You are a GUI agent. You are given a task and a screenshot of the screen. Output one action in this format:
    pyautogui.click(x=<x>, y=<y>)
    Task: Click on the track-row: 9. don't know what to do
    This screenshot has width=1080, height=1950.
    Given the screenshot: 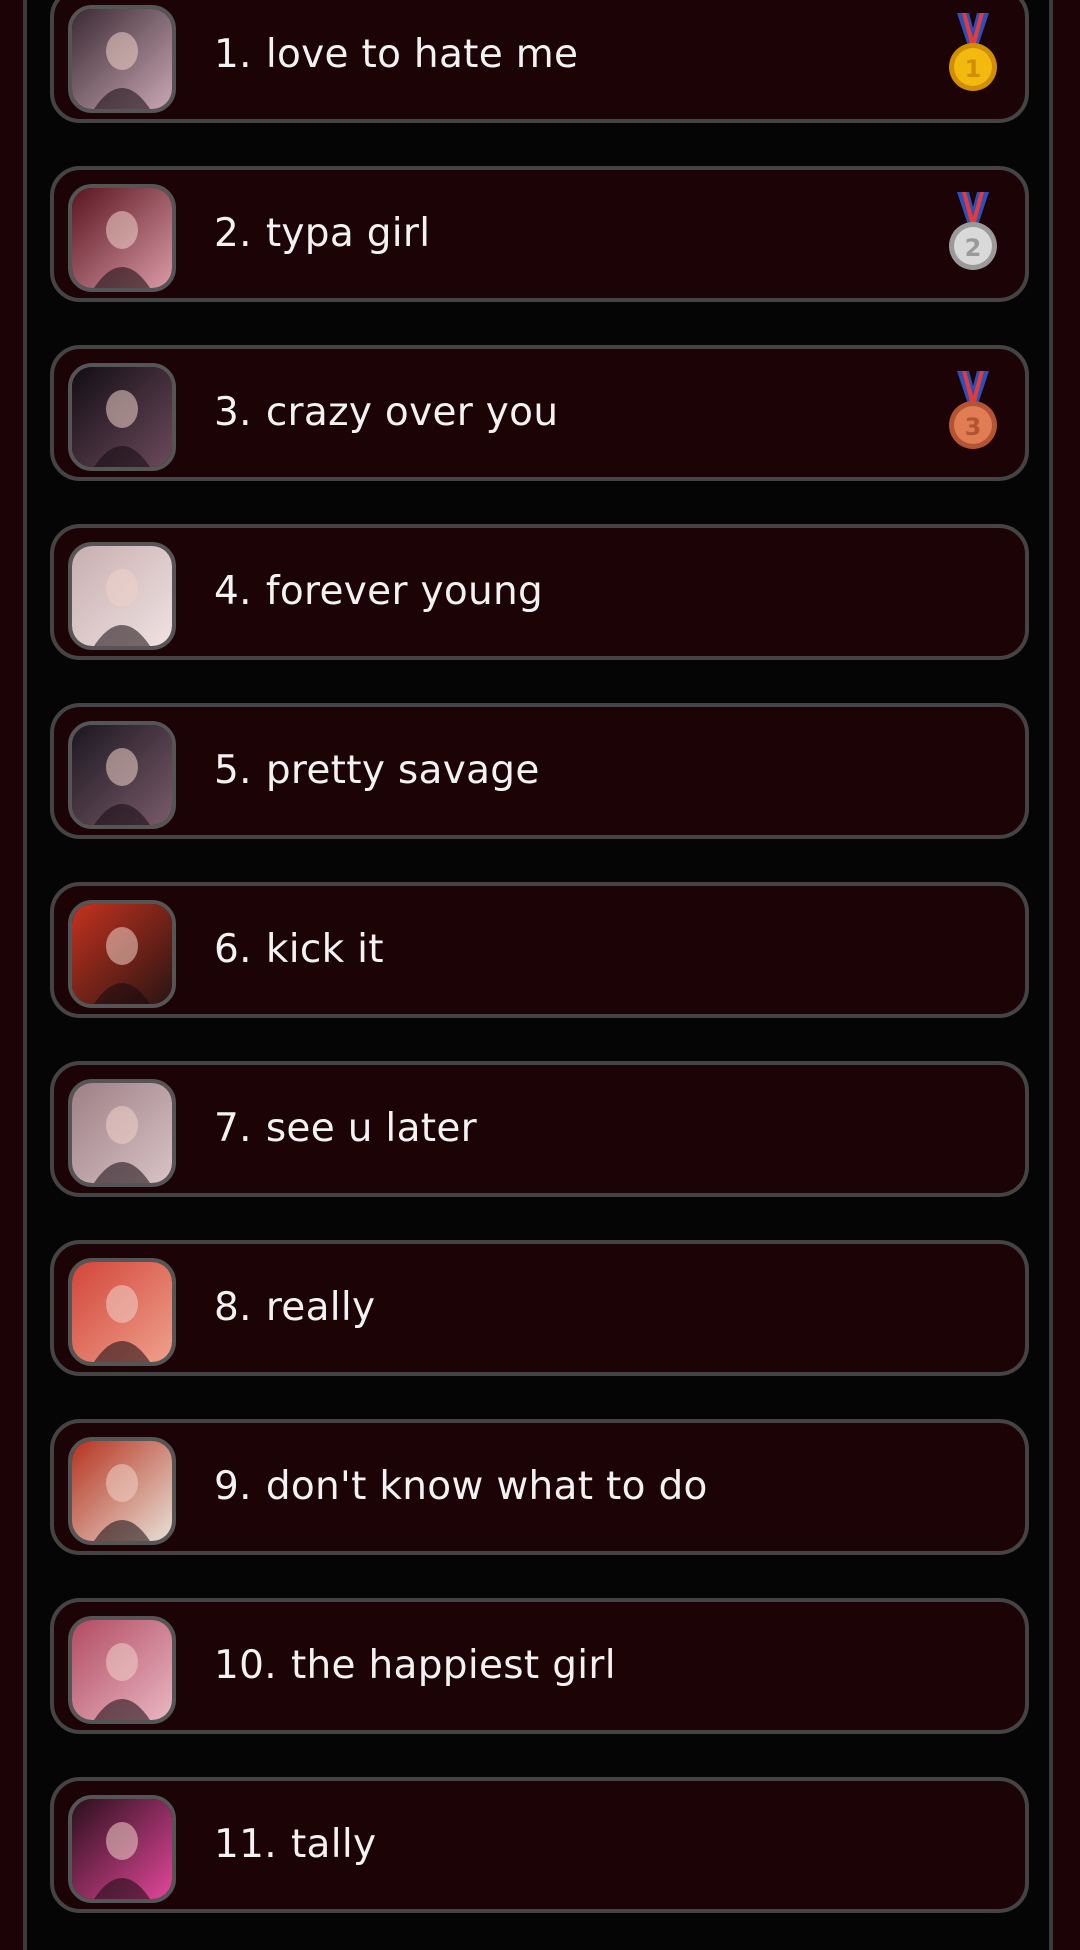 What is the action you would take?
    pyautogui.click(x=539, y=1487)
    